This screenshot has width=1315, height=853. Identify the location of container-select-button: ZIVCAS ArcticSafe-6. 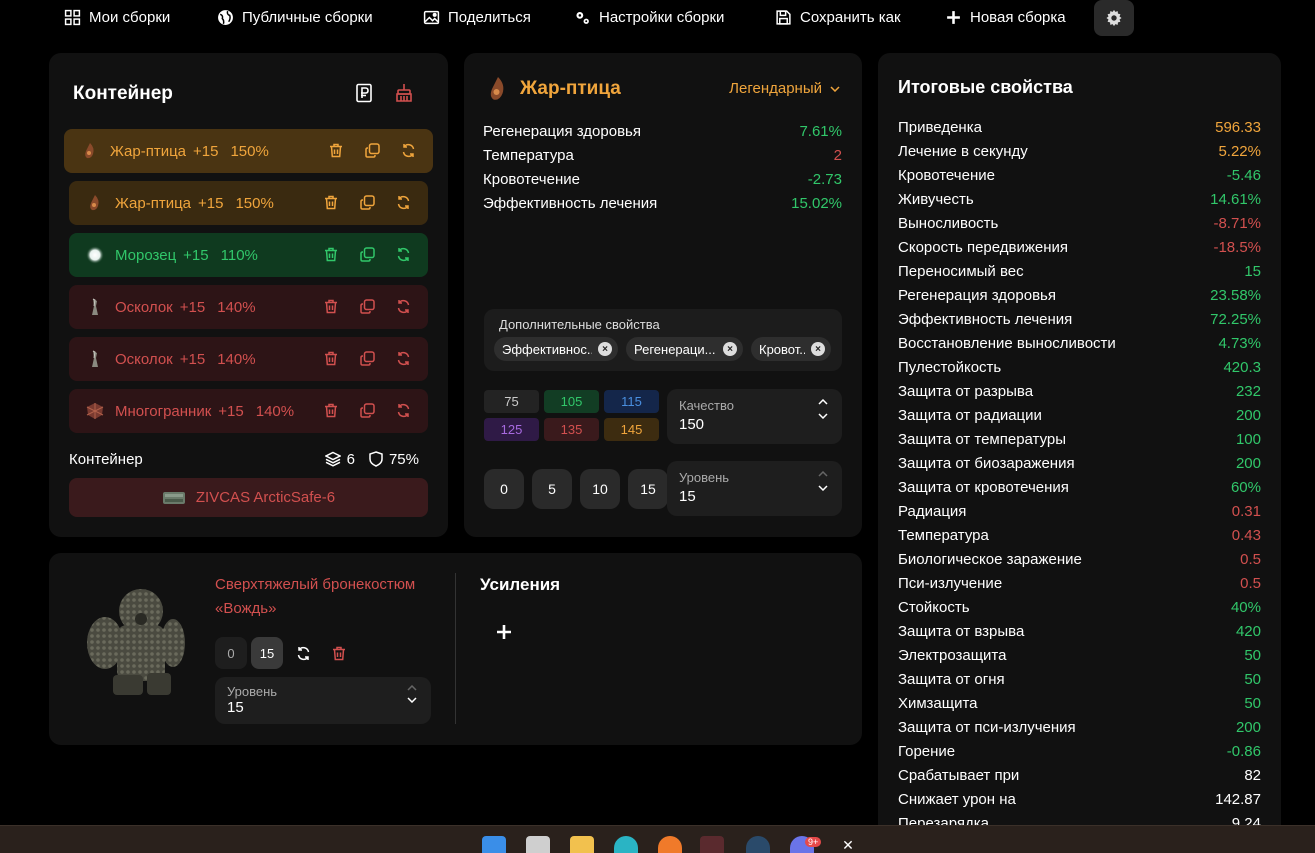
(248, 497).